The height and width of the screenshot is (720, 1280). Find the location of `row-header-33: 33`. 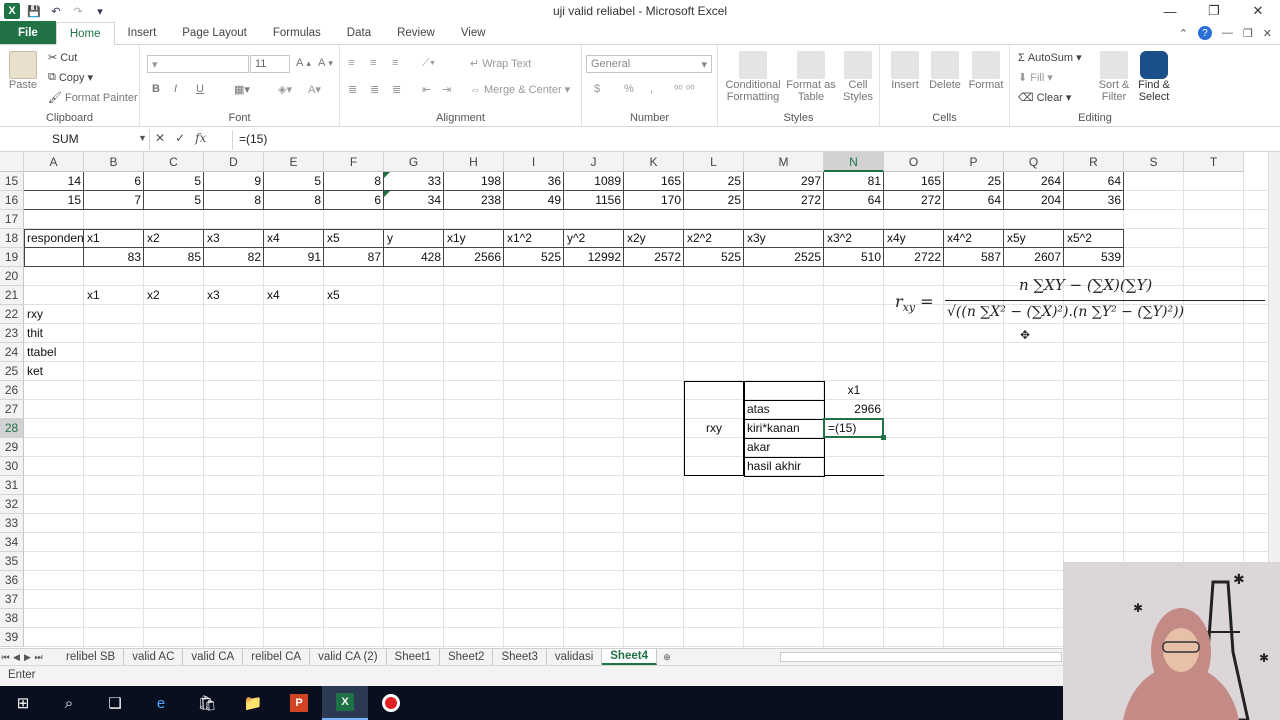

row-header-33: 33 is located at coordinates (12, 523).